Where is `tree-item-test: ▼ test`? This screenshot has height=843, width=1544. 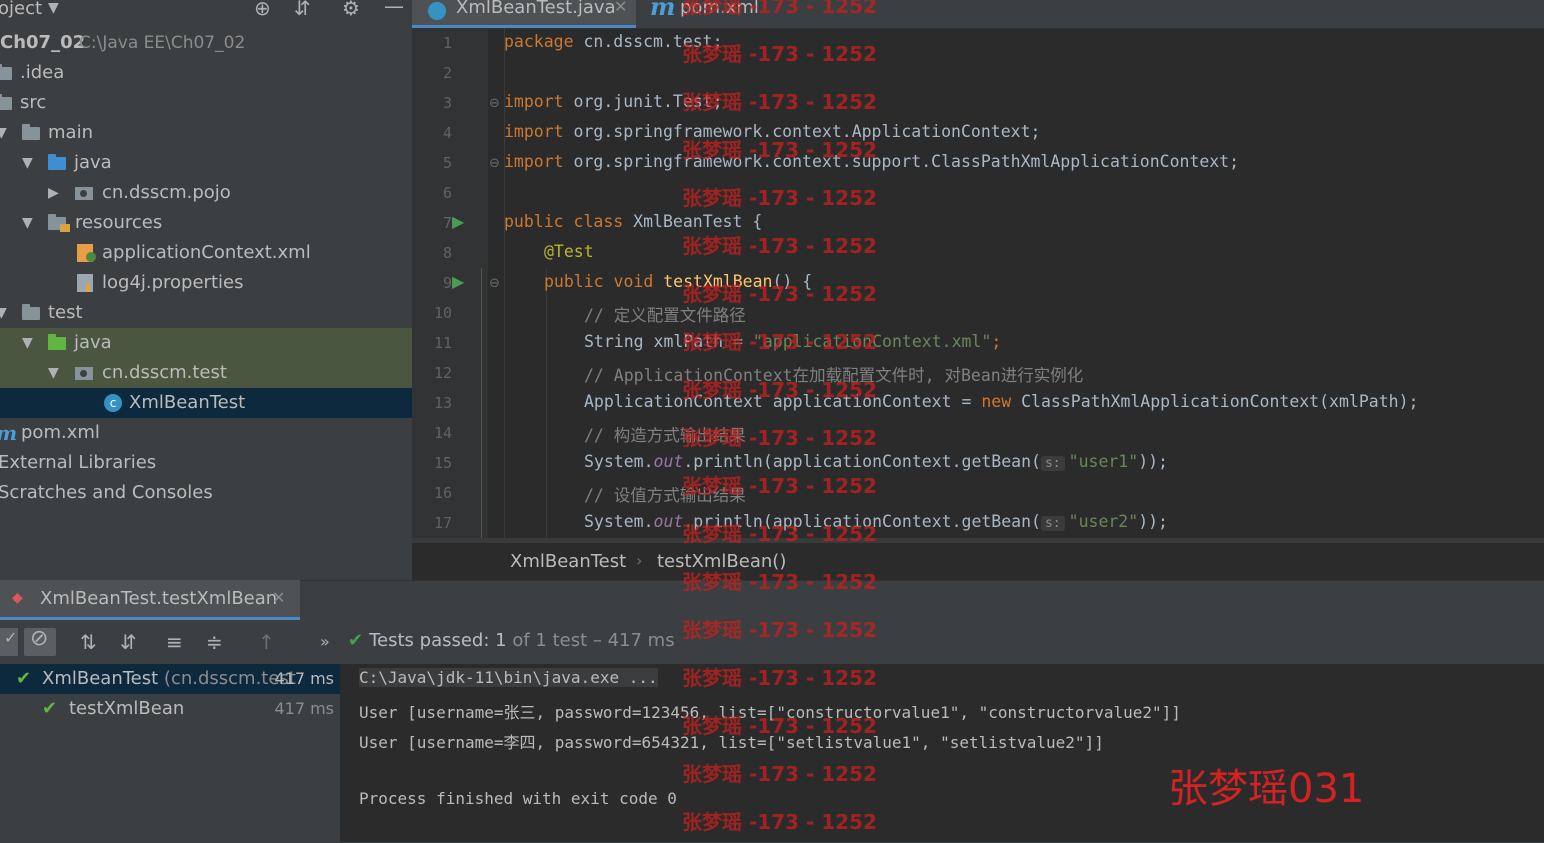
tree-item-test: ▼ test is located at coordinates (206, 313).